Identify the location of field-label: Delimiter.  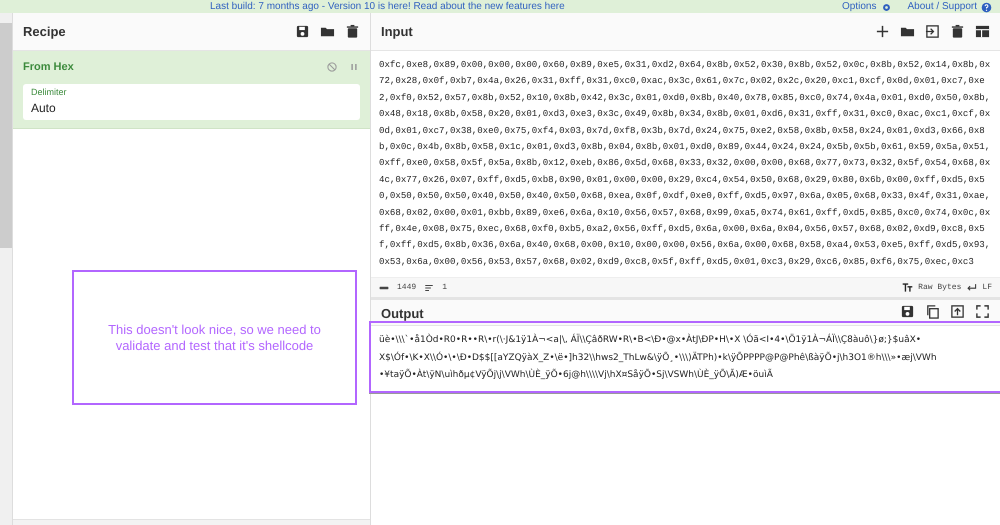
(49, 92).